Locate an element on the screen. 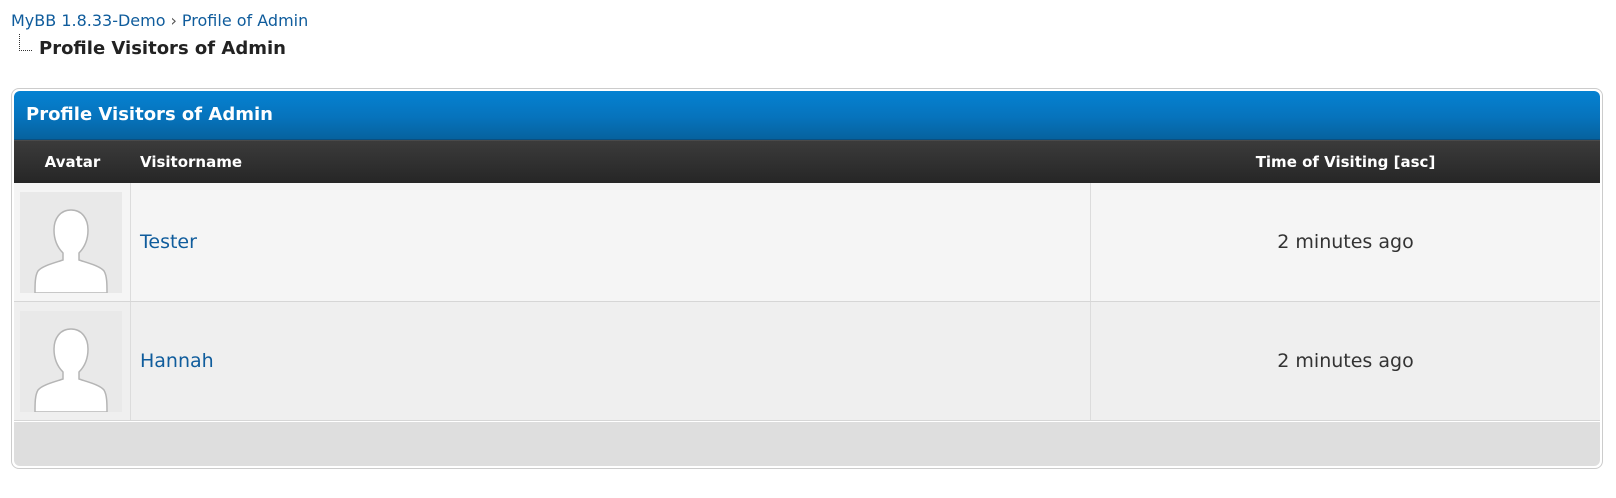  active-breadcrumb: Profile Visitors of Admin is located at coordinates (159, 47).